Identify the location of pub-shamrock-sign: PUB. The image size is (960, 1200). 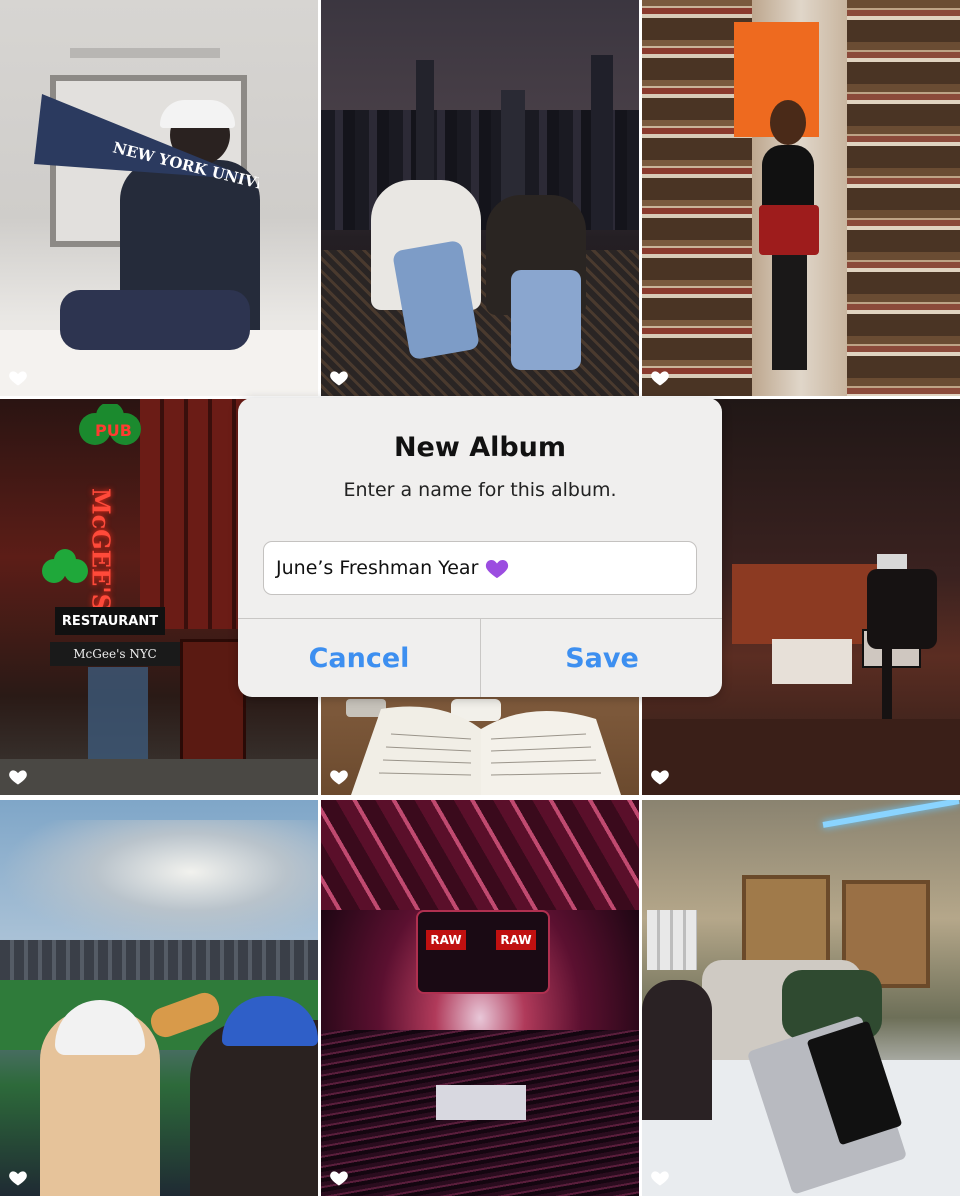
(110, 424).